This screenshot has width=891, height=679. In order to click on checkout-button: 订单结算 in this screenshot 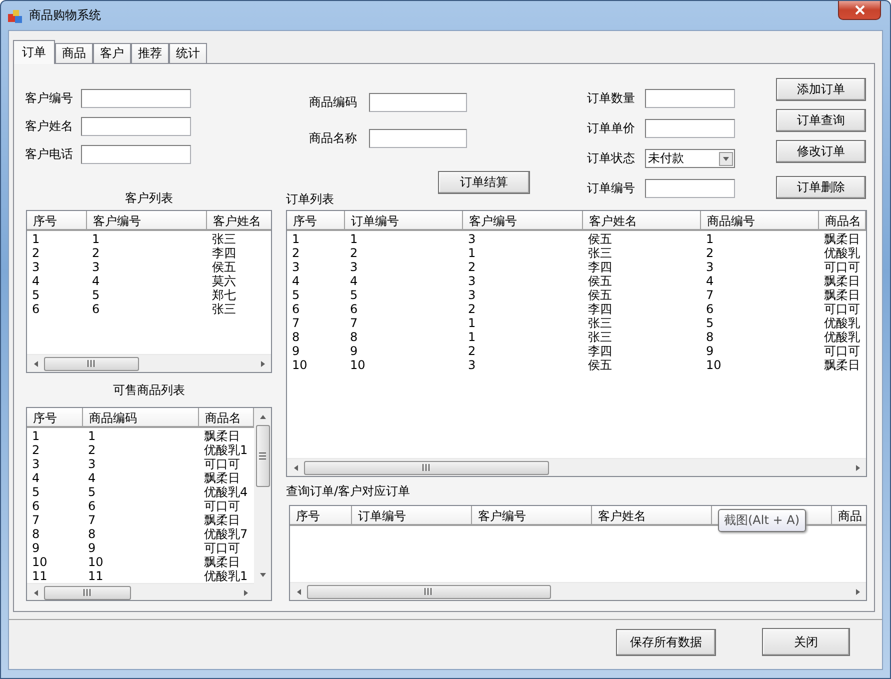, I will do `click(484, 182)`.